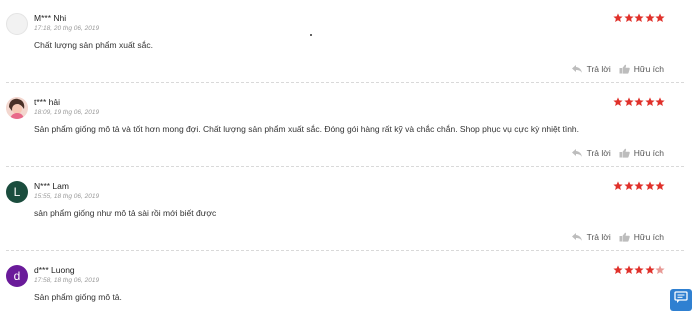 The height and width of the screenshot is (319, 696). Describe the element at coordinates (47, 102) in the screenshot. I see `reviewer-name: t*** hải` at that location.